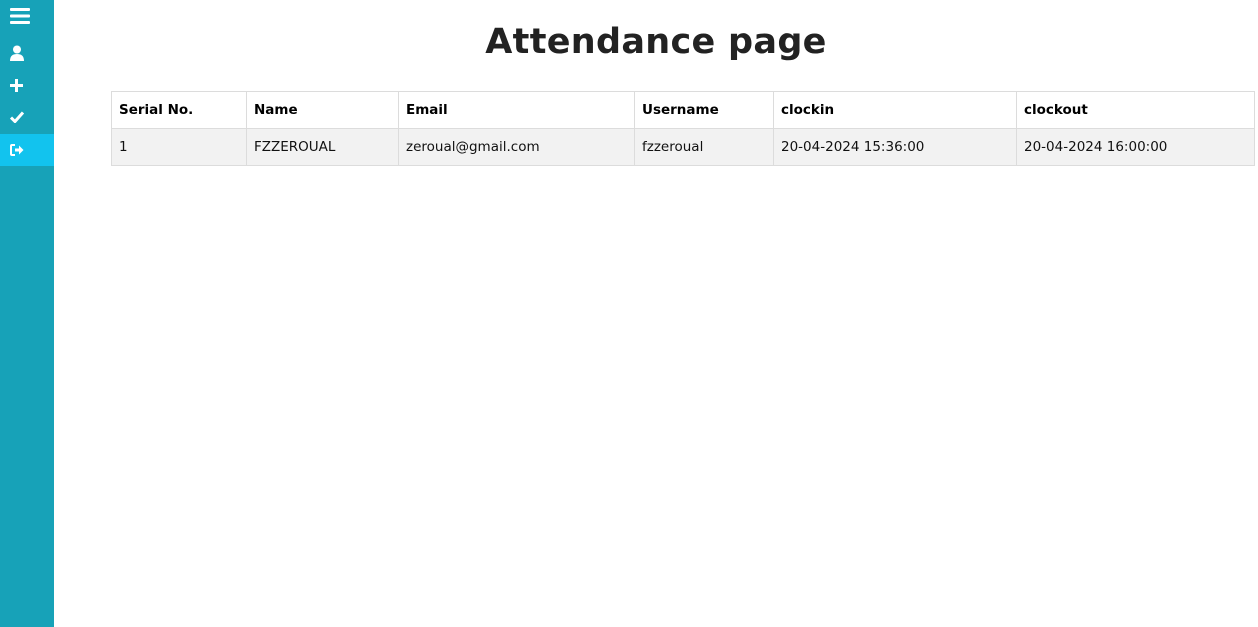 The height and width of the screenshot is (627, 1258). Describe the element at coordinates (895, 147) in the screenshot. I see `cell-clockin: 20-04-2024 15:36:00` at that location.